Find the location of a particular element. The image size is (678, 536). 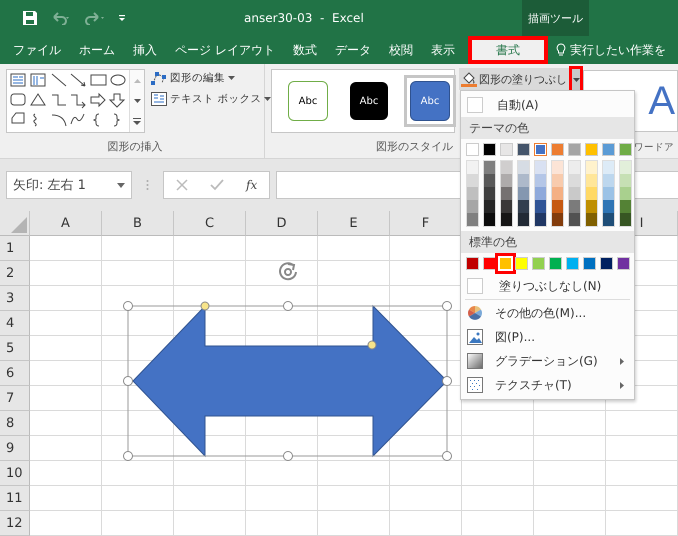

ribbon-tab: 数式 is located at coordinates (305, 50).